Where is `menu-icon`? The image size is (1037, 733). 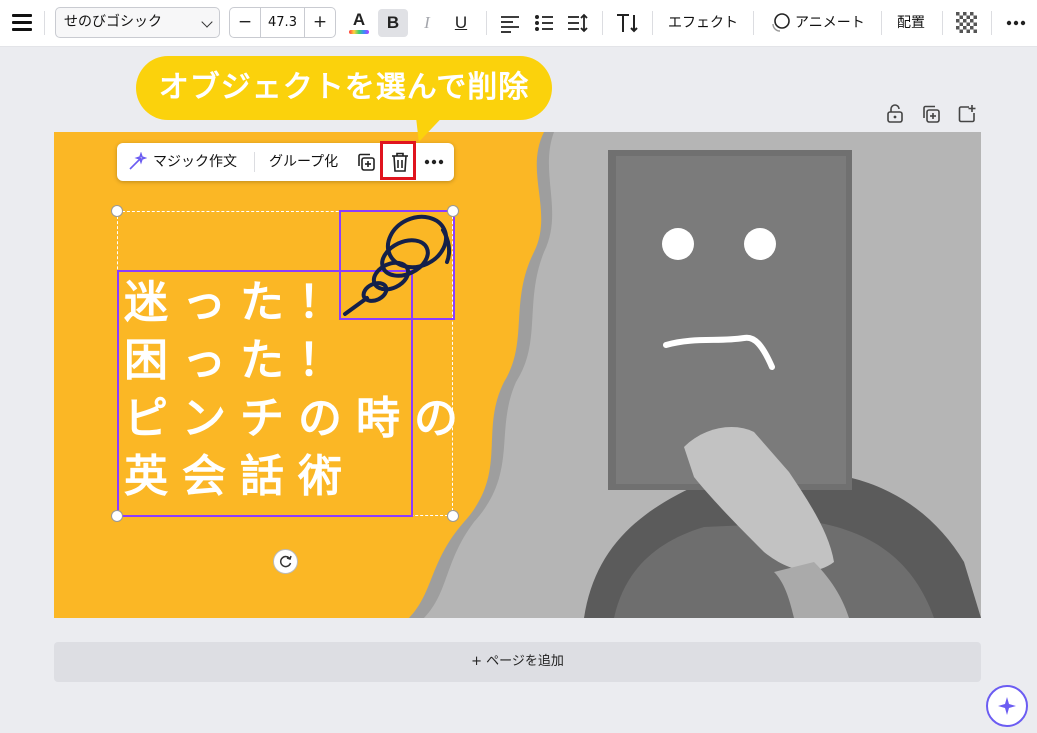 menu-icon is located at coordinates (22, 23).